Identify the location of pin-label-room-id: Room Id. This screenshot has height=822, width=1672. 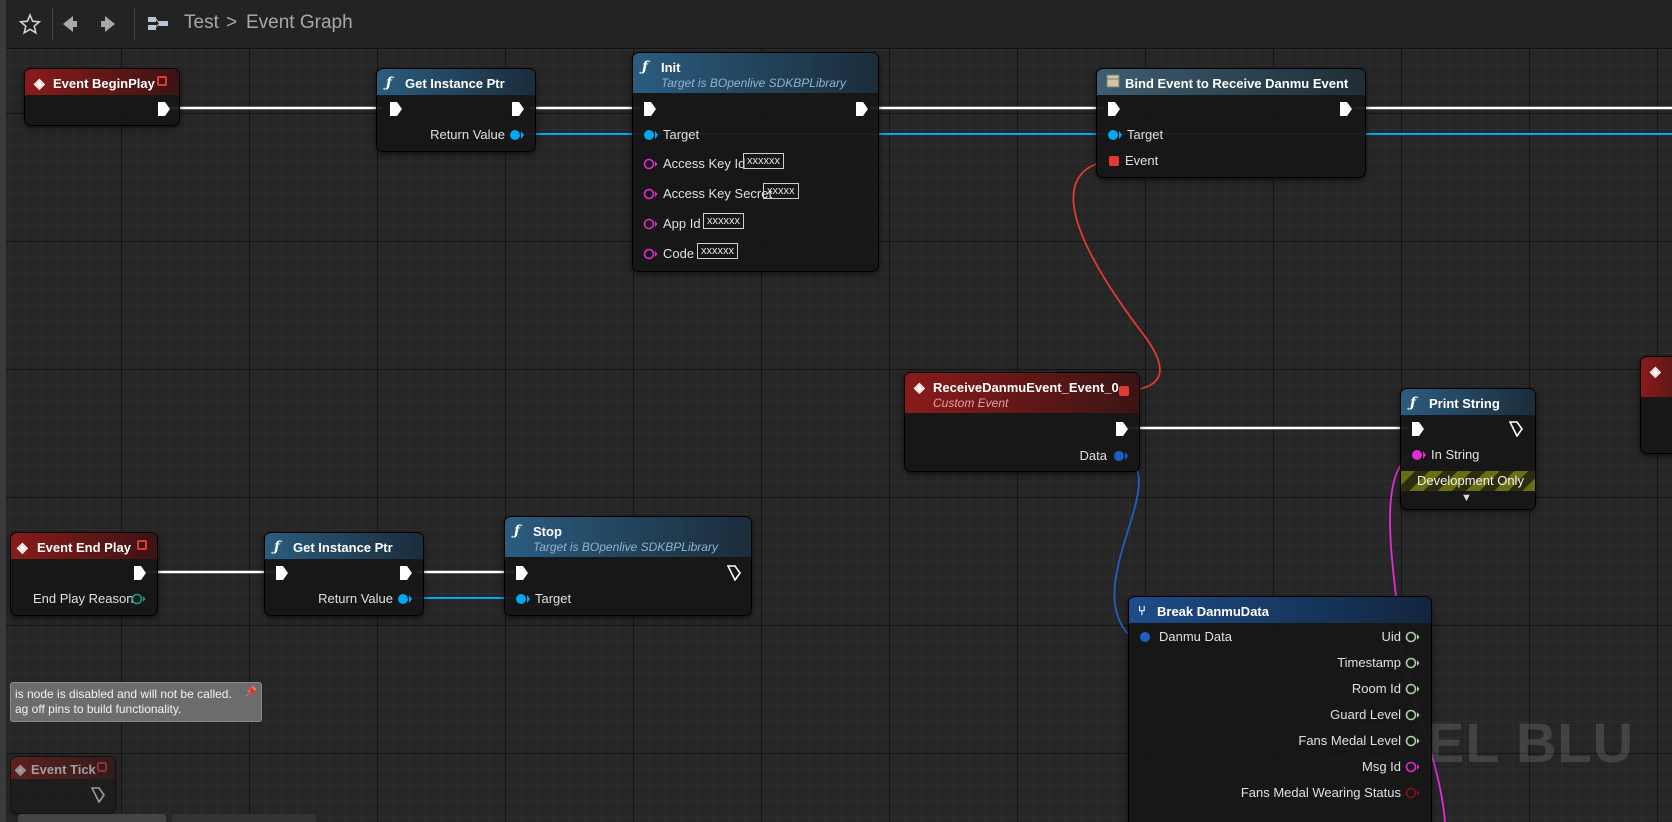
(1376, 688).